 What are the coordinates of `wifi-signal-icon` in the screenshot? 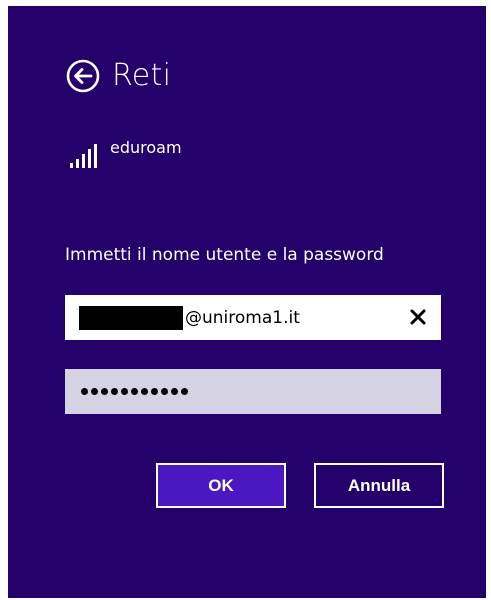 It's located at (83, 156).